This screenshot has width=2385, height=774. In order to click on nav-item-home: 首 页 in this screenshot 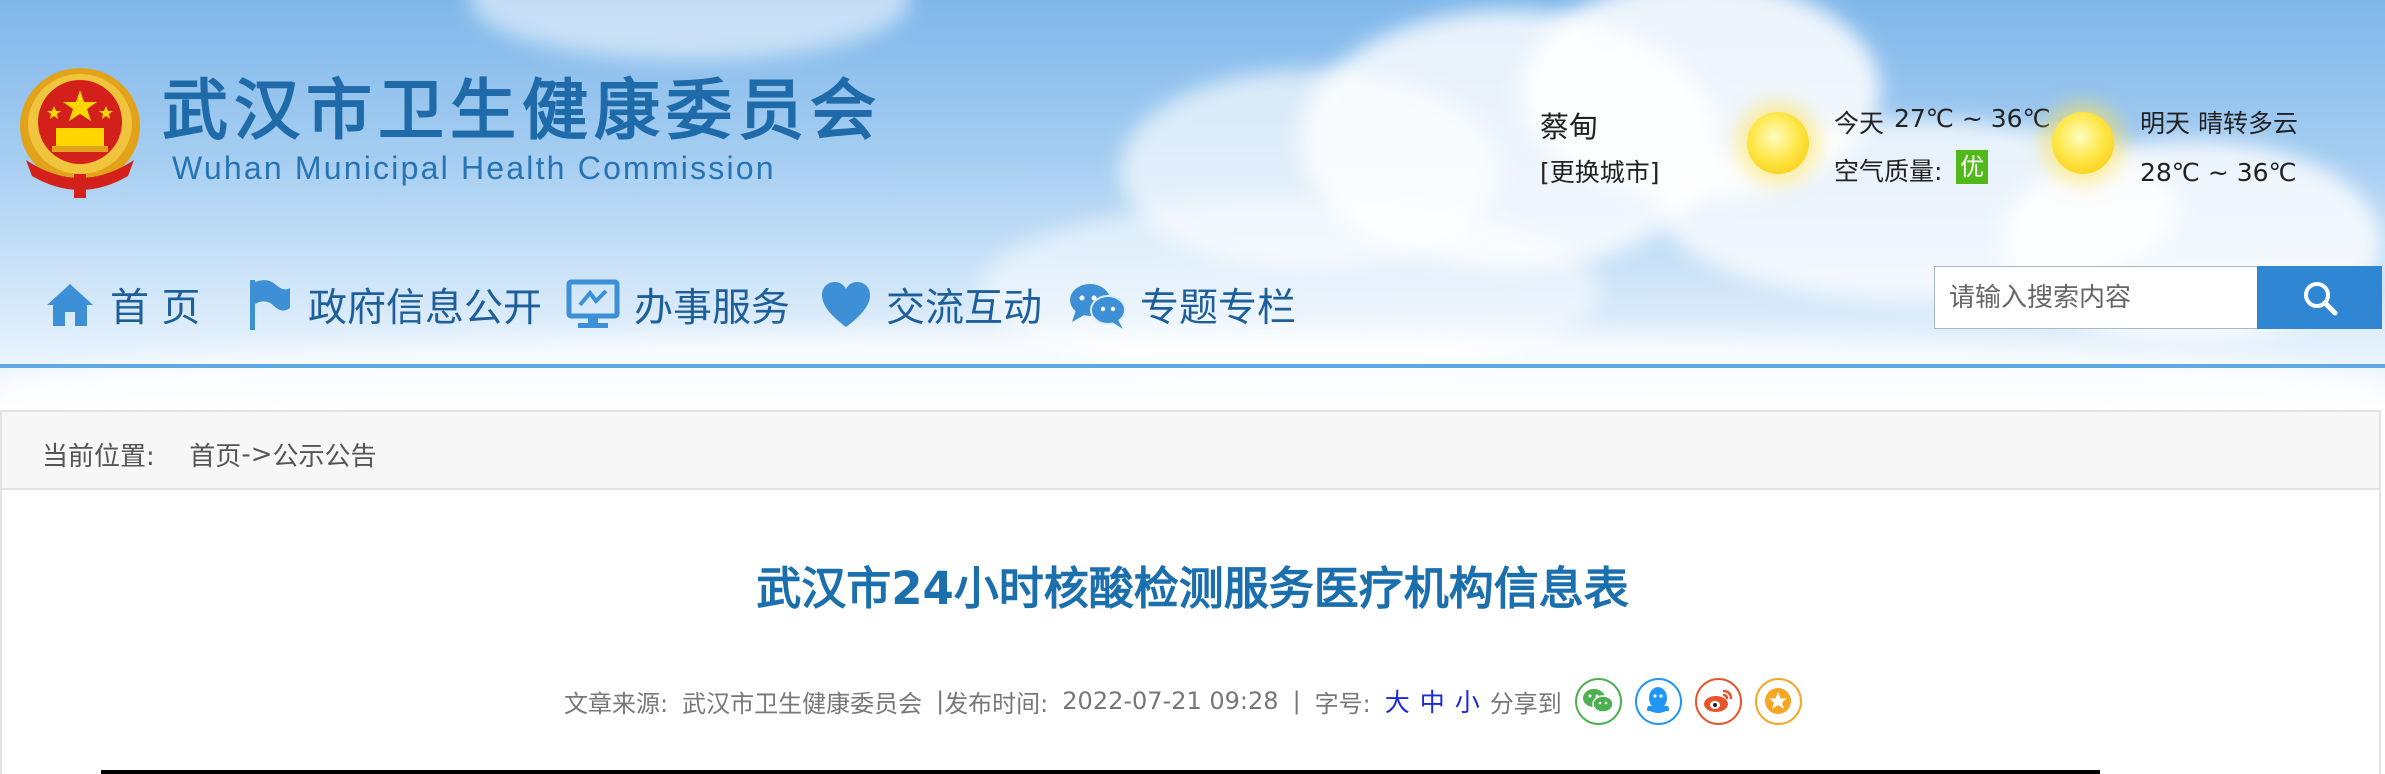, I will do `click(122, 305)`.